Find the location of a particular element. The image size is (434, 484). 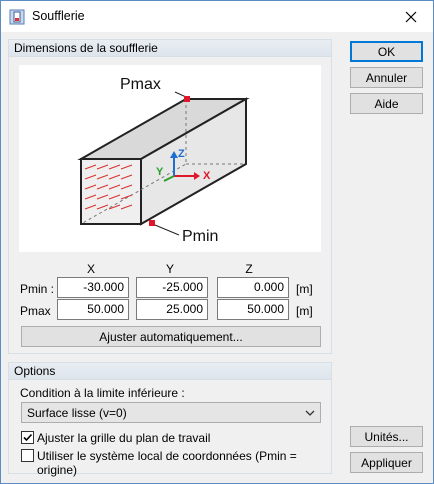

condition-select-value: Surface lisse (v=0) is located at coordinates (77, 413).